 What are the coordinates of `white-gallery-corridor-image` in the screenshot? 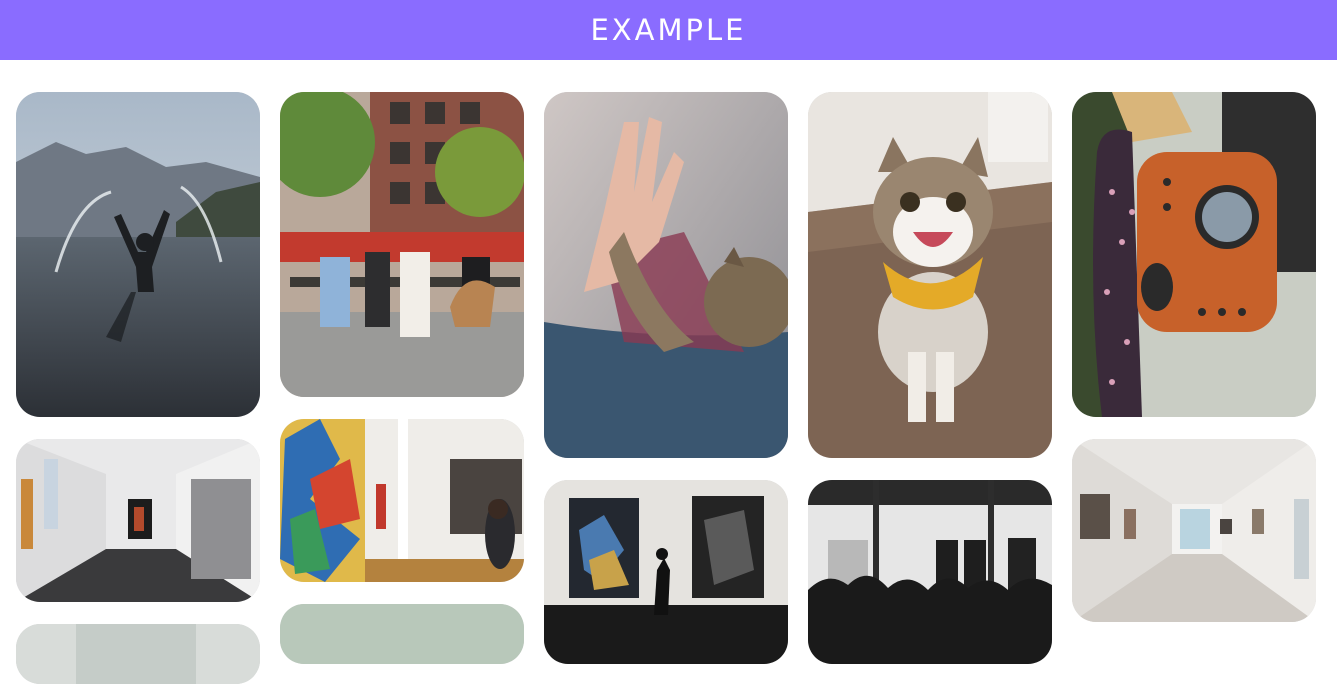 It's located at (138, 520).